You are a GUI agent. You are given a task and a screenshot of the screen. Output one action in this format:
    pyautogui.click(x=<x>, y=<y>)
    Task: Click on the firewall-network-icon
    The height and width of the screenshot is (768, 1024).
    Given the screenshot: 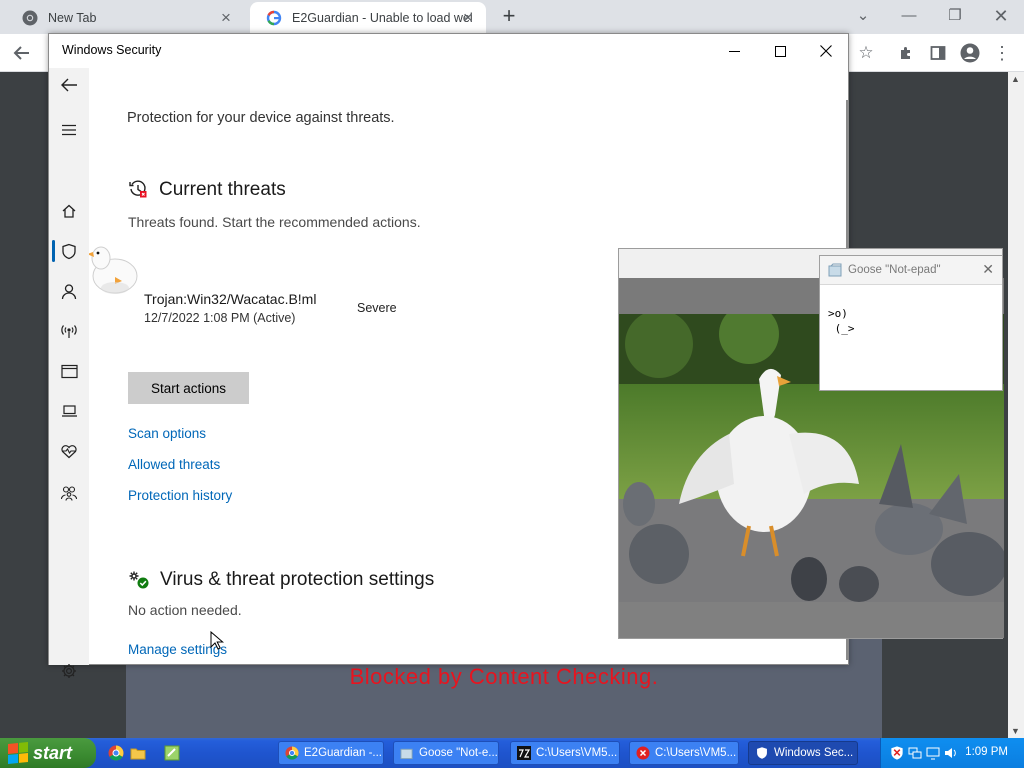 What is the action you would take?
    pyautogui.click(x=69, y=331)
    